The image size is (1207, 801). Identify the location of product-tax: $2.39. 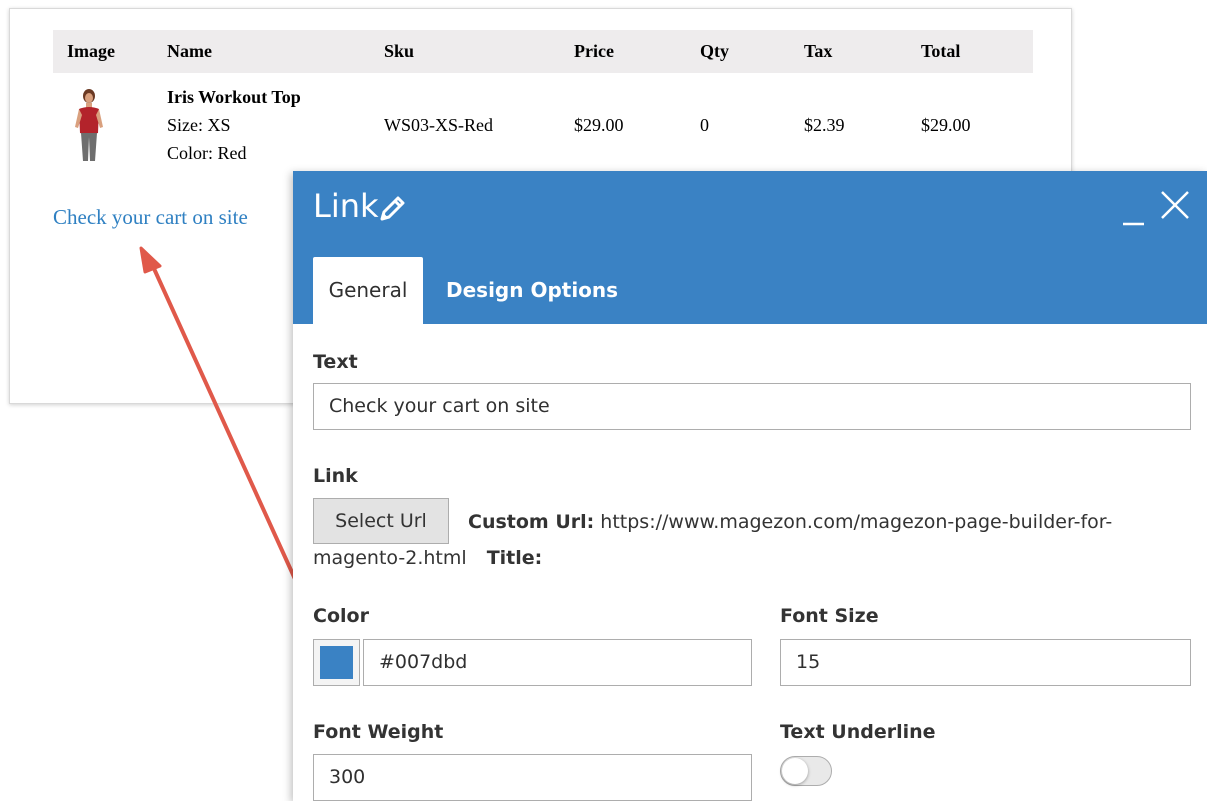
(824, 124).